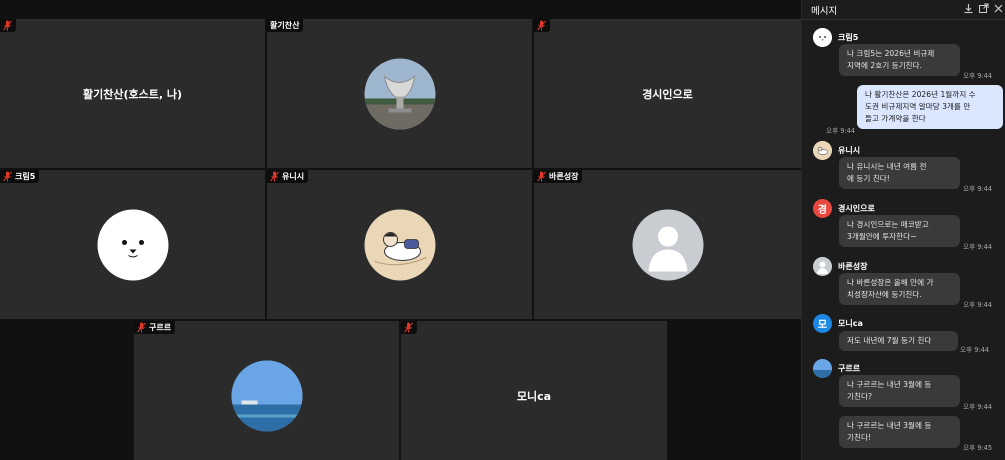 Image resolution: width=1005 pixels, height=460 pixels. I want to click on avatar: 경, so click(822, 208).